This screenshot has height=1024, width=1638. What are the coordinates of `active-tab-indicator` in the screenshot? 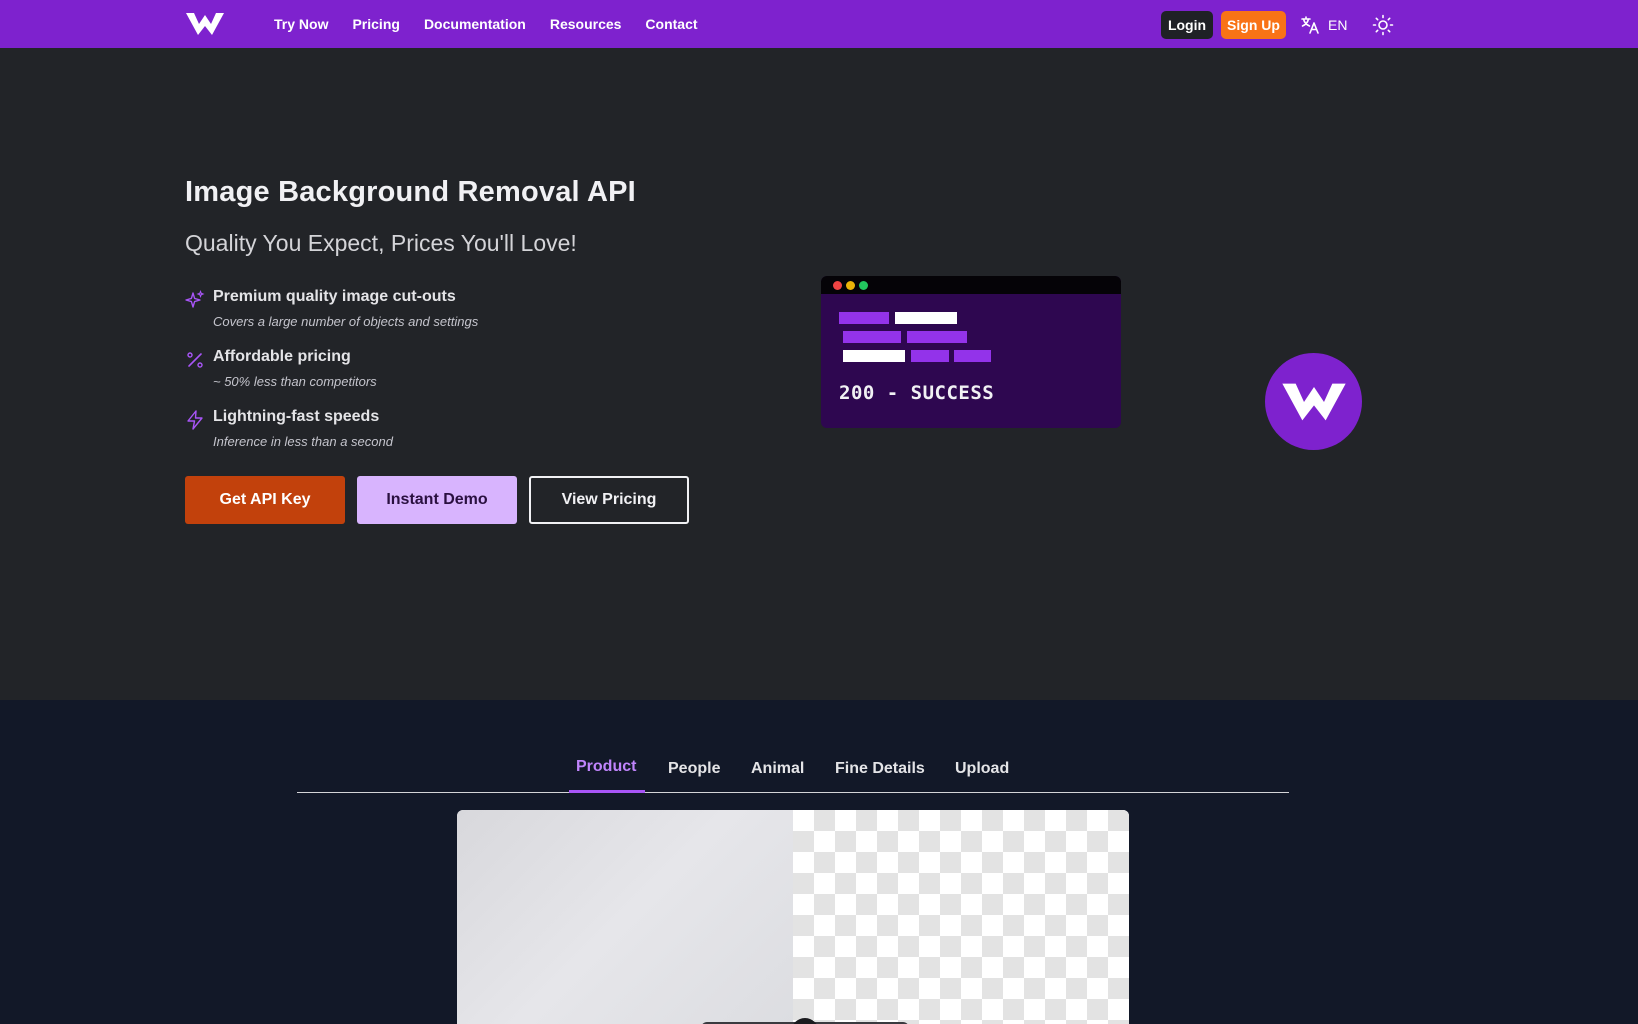 It's located at (607, 791).